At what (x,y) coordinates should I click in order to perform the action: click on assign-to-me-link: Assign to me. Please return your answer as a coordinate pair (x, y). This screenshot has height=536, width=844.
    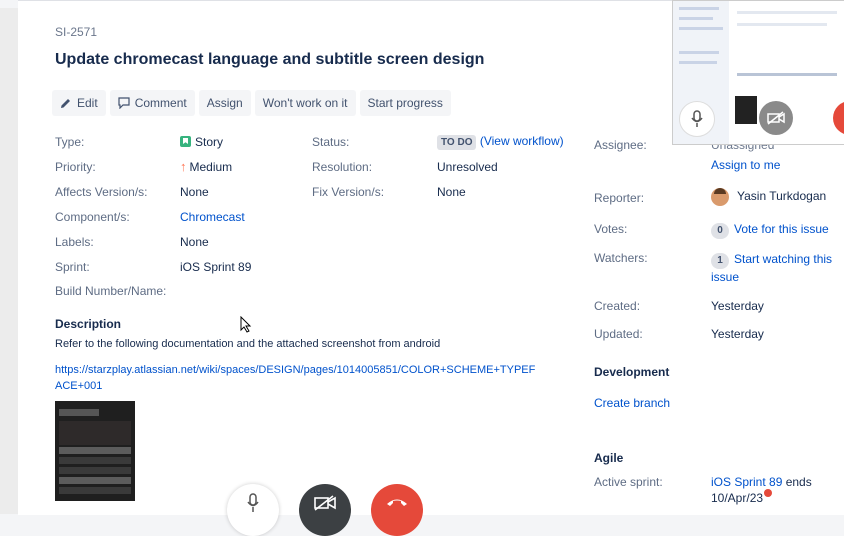
    Looking at the image, I should click on (745, 165).